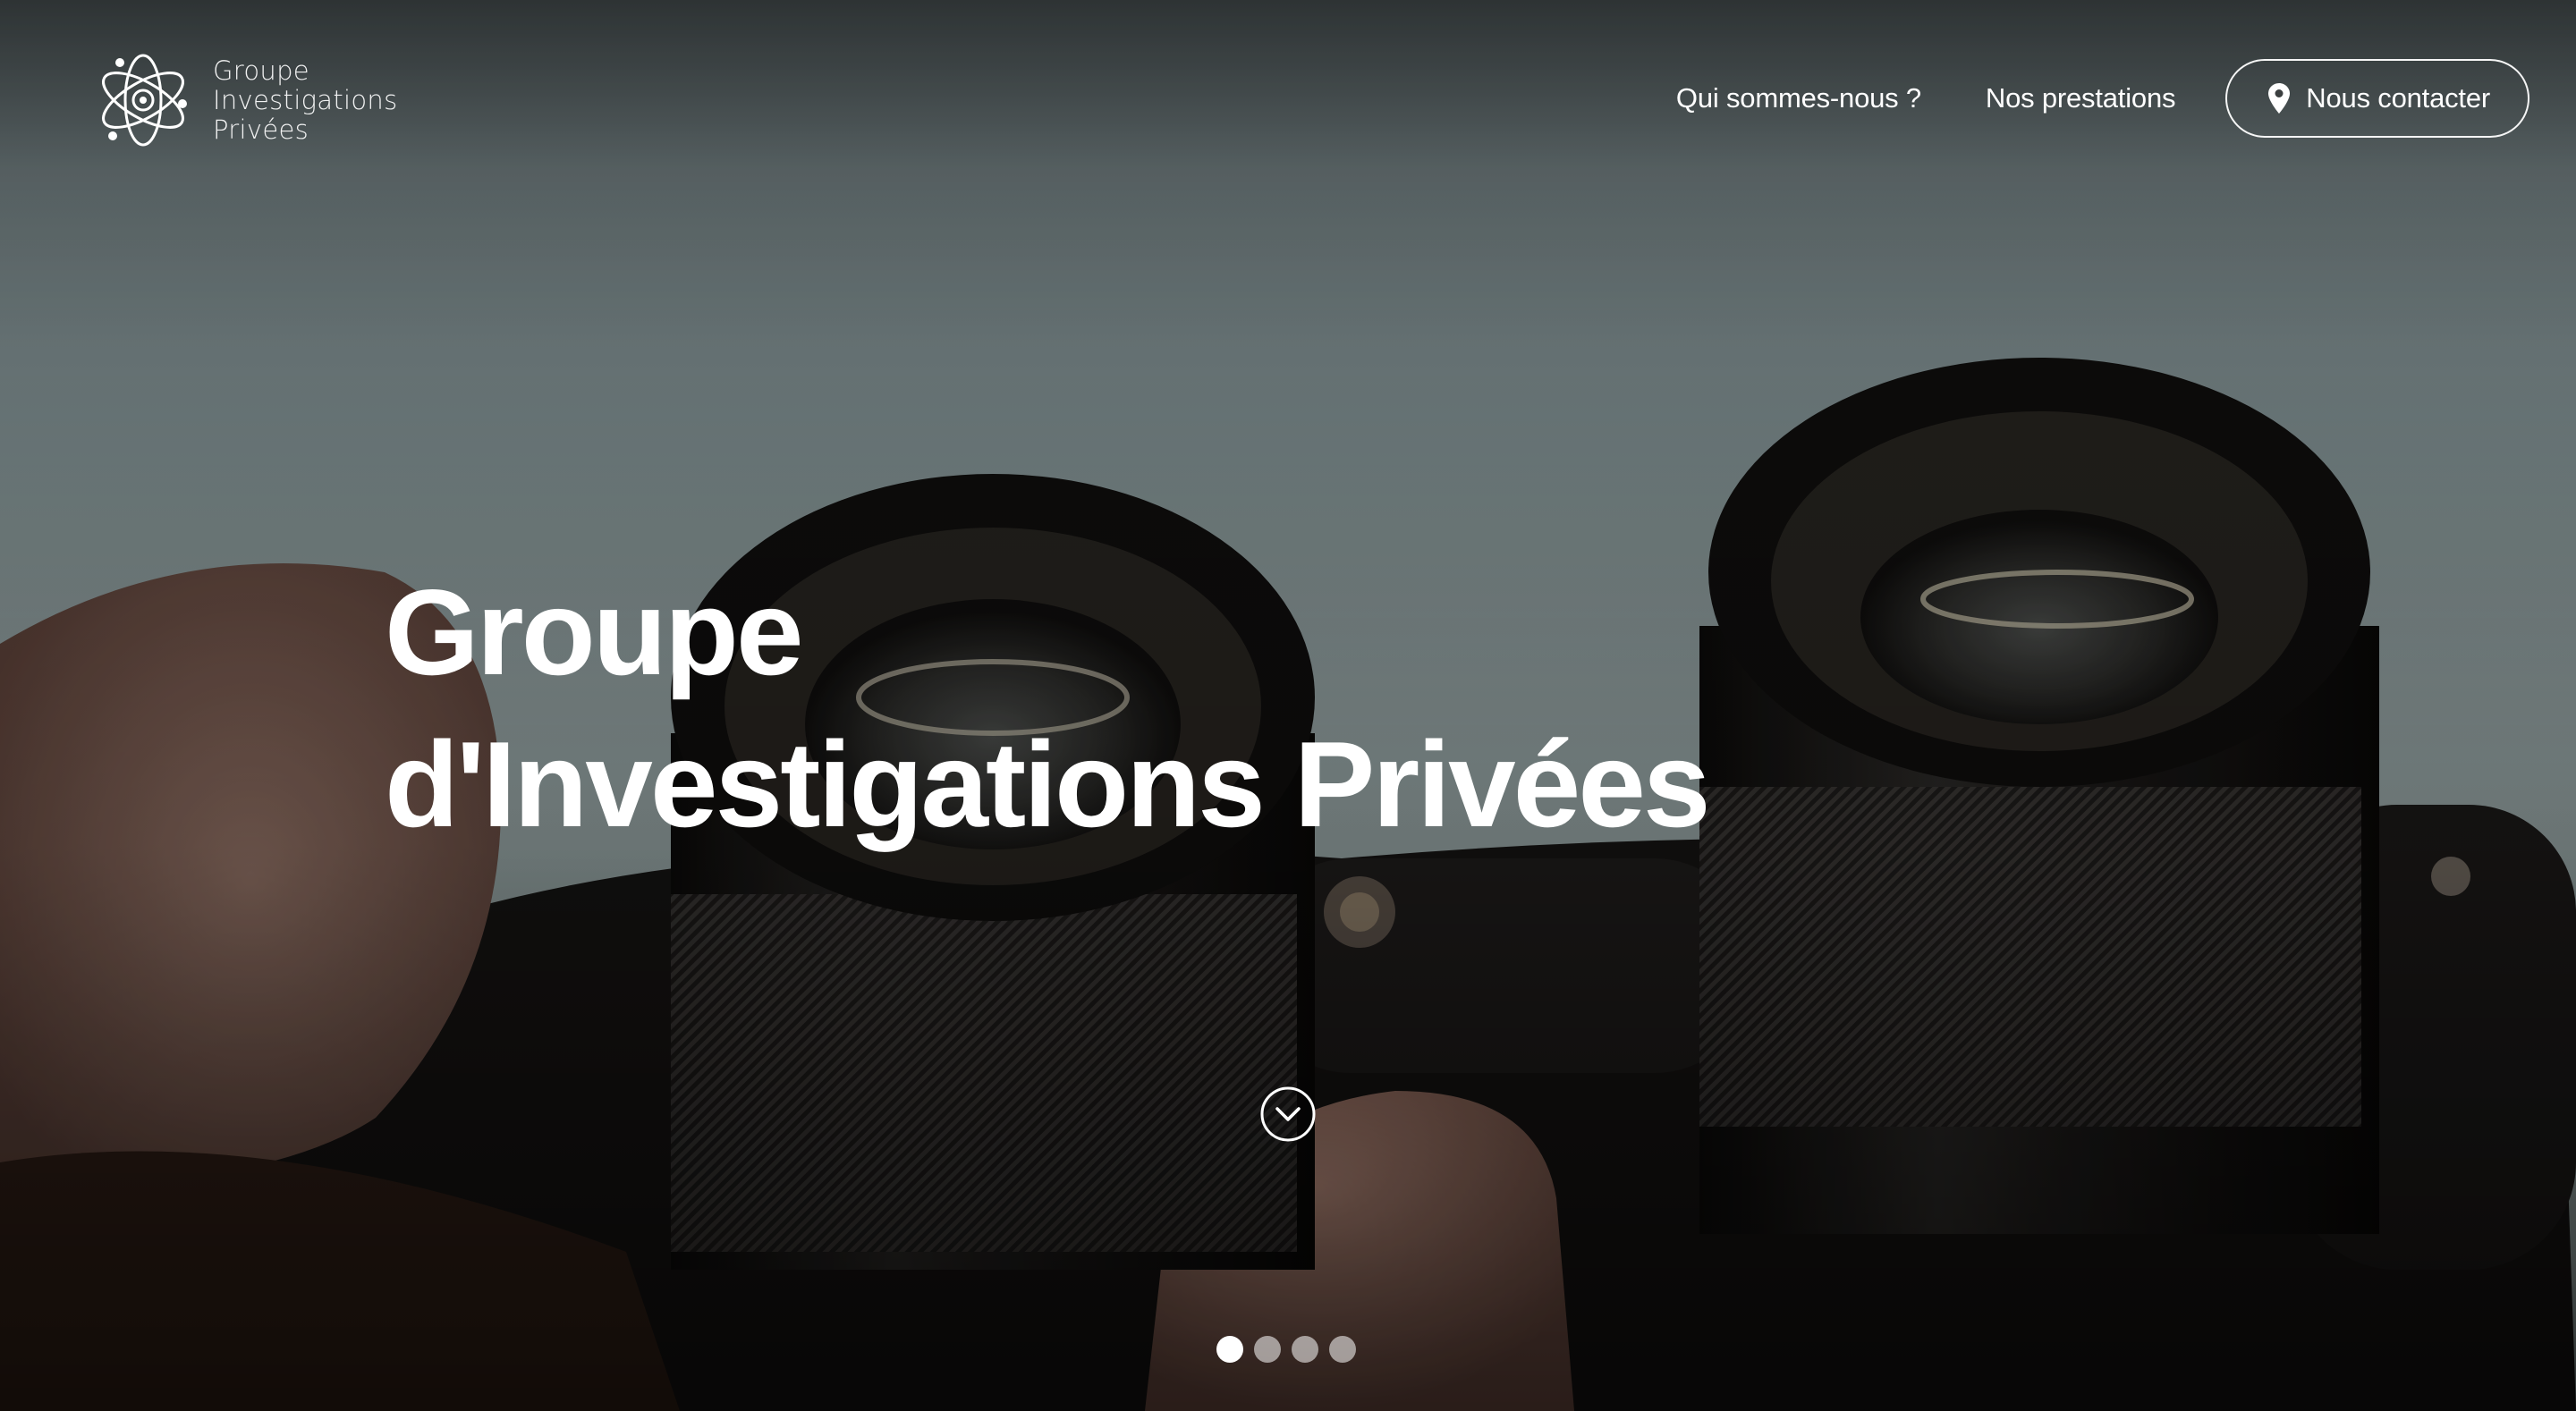  Describe the element at coordinates (2398, 98) in the screenshot. I see `contact-button-label: Nous contacter` at that location.